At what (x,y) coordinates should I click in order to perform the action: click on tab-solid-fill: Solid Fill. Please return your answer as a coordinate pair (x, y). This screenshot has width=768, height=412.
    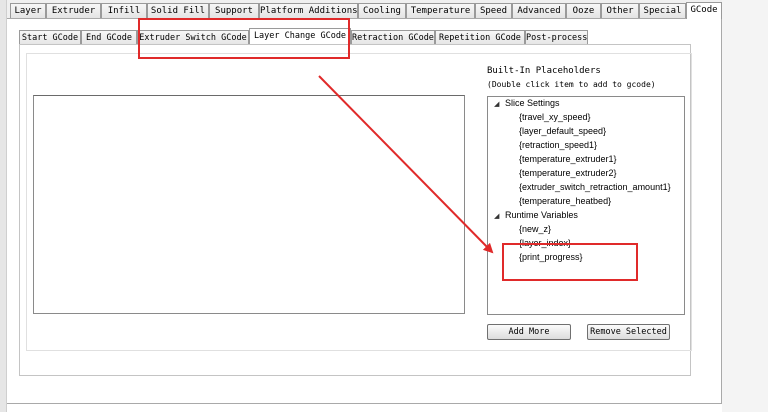
    Looking at the image, I should click on (178, 10).